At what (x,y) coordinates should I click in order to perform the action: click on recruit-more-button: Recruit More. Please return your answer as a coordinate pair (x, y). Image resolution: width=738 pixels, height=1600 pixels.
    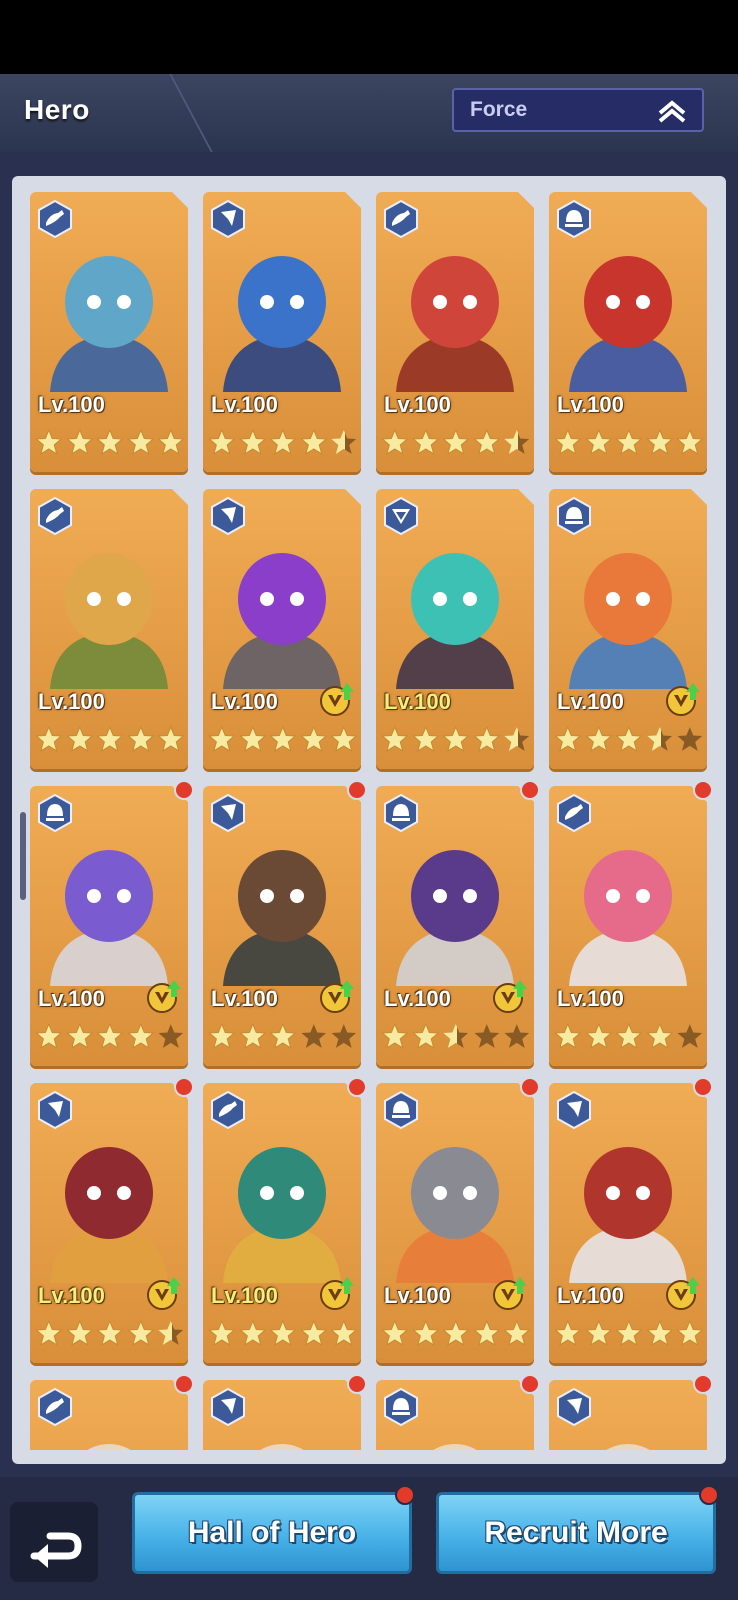
    Looking at the image, I should click on (577, 1529).